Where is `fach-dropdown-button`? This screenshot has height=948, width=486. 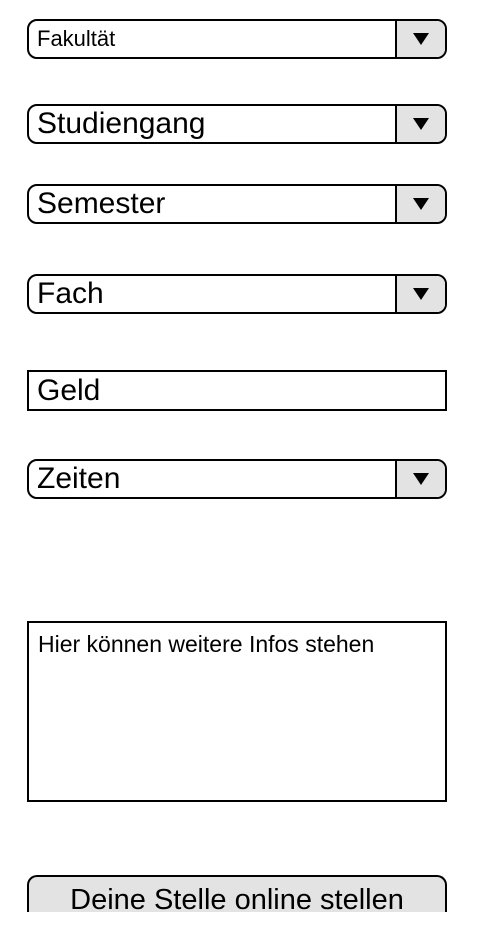 fach-dropdown-button is located at coordinates (420, 294).